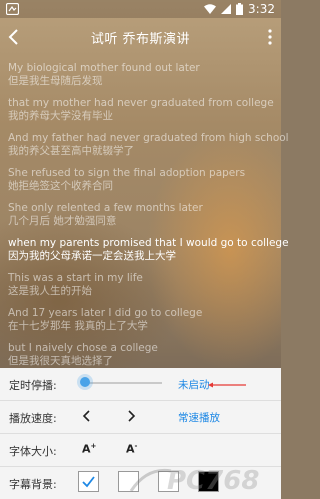 This screenshot has height=499, width=320. I want to click on watermark-logo-icon: PC768, so click(194, 481).